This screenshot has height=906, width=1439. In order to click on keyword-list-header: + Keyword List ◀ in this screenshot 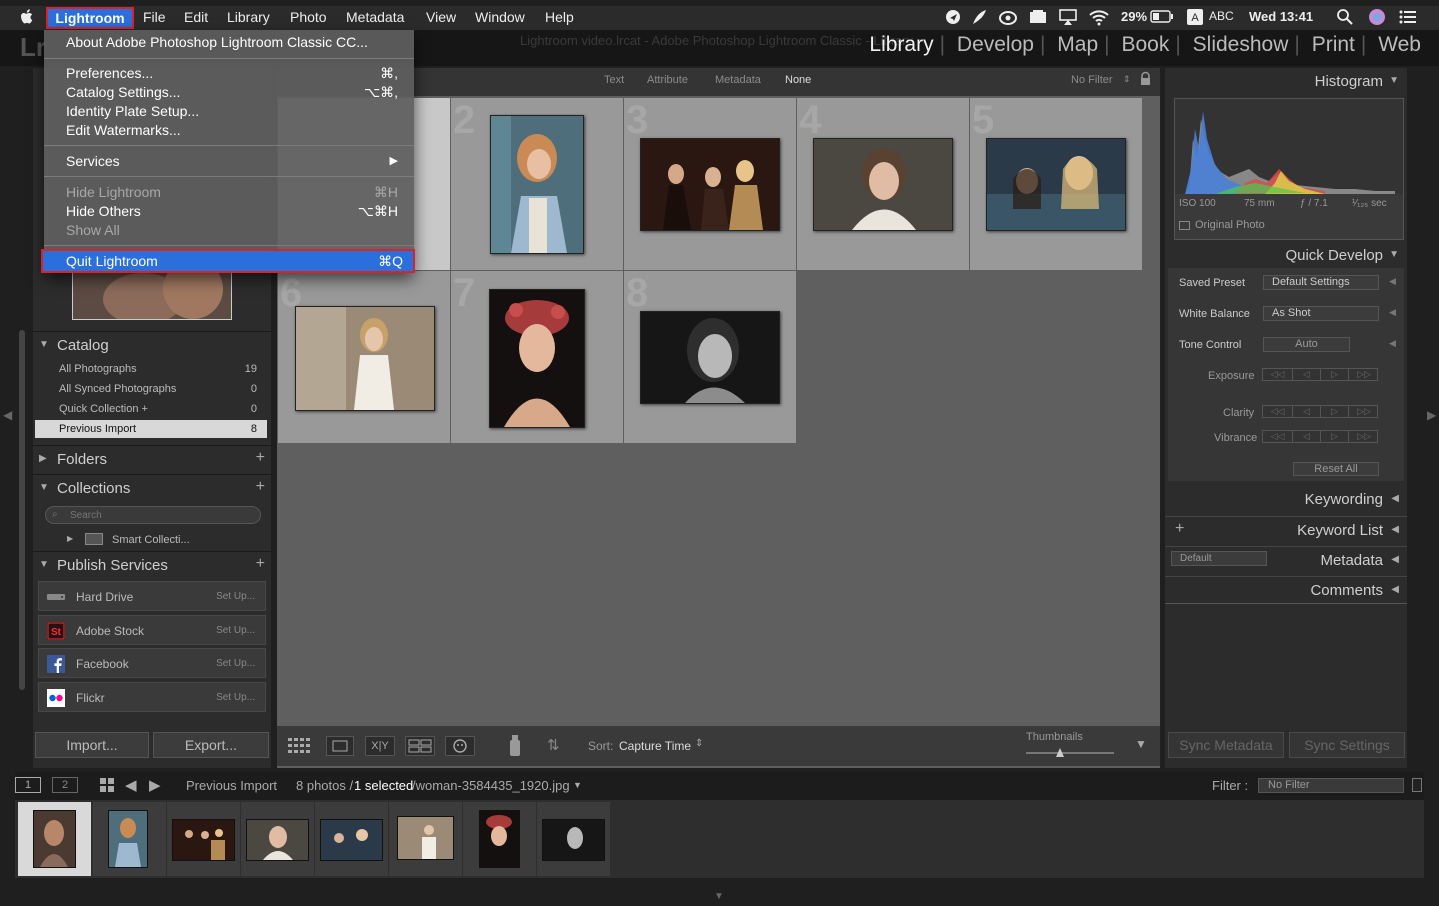, I will do `click(1286, 530)`.